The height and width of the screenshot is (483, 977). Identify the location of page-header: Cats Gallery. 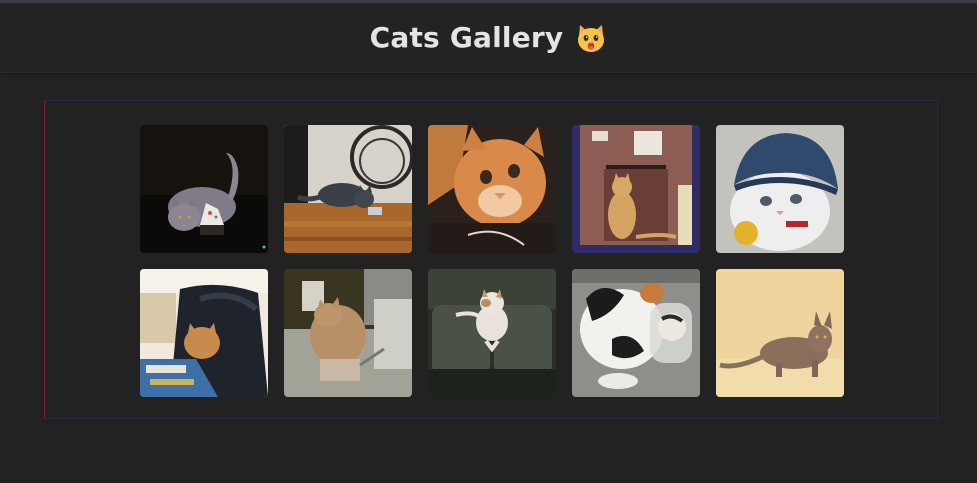
(488, 38).